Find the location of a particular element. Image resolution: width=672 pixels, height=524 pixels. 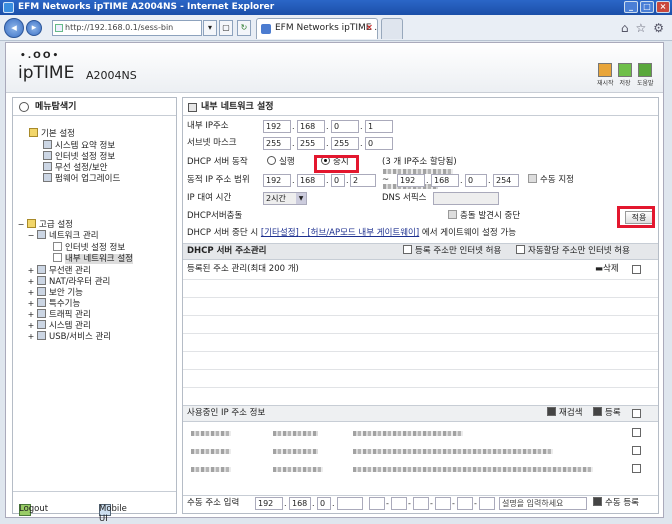

hub-ap-gateway-link: [허브/AP모드 내부 게이트웨이] is located at coordinates (363, 233).